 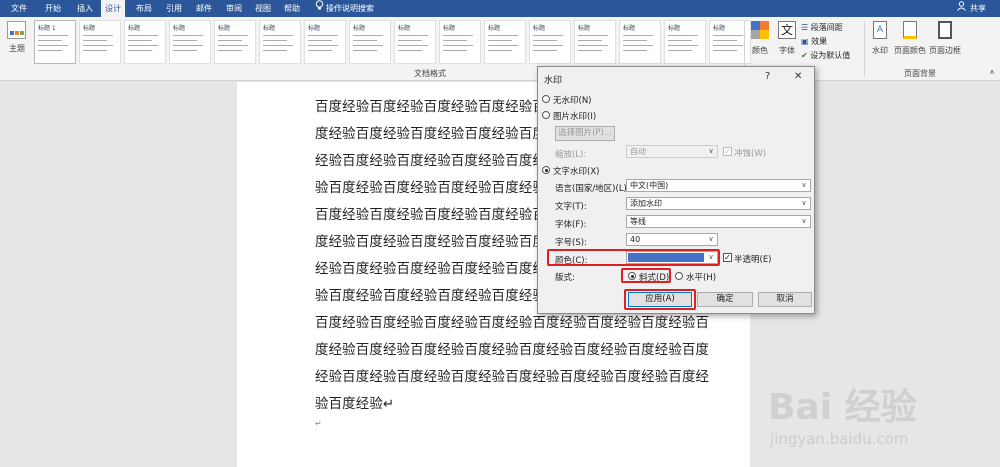 I want to click on page-color-label: 页面颜色, so click(x=910, y=50).